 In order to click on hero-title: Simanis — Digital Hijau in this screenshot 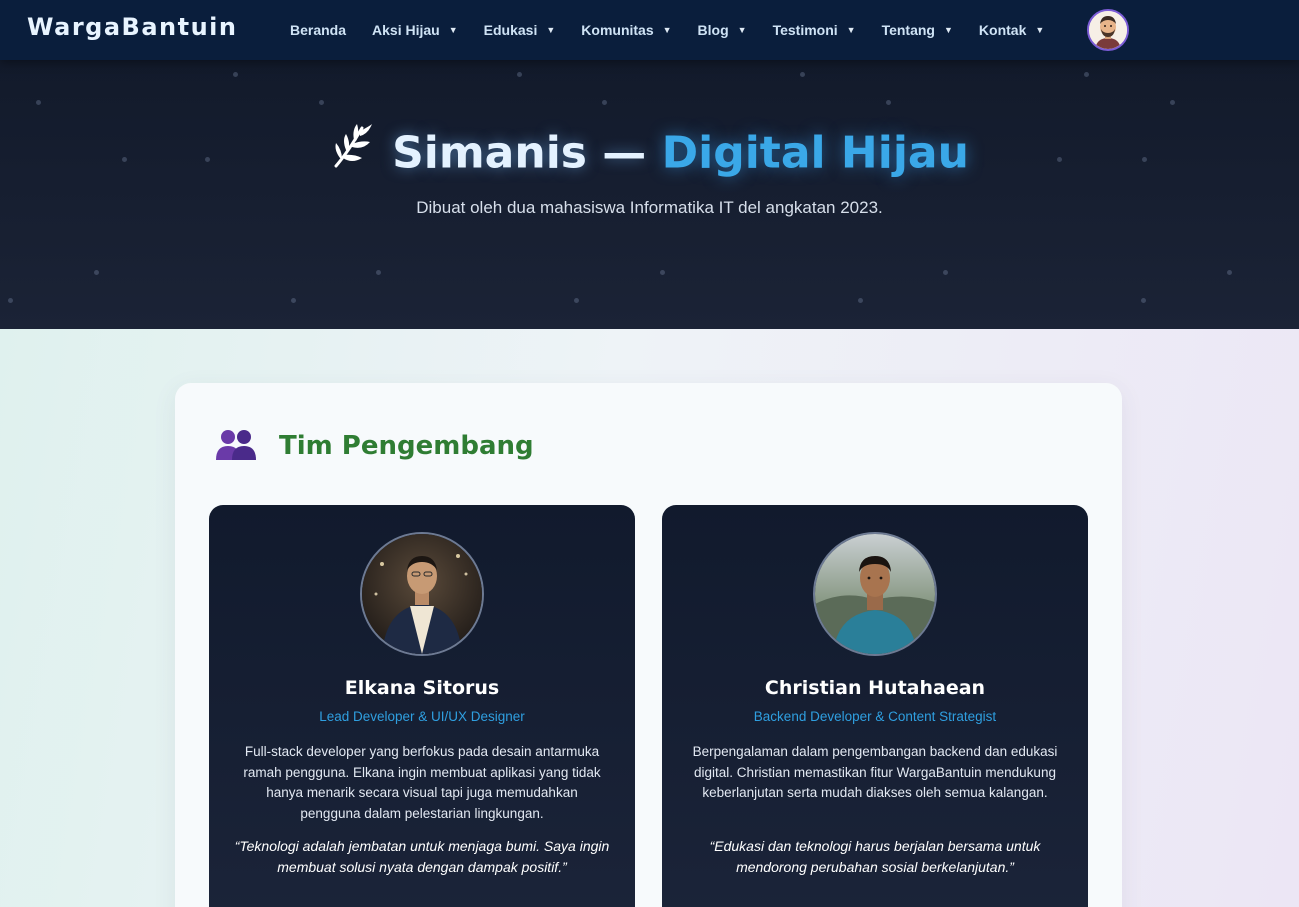, I will do `click(649, 154)`.